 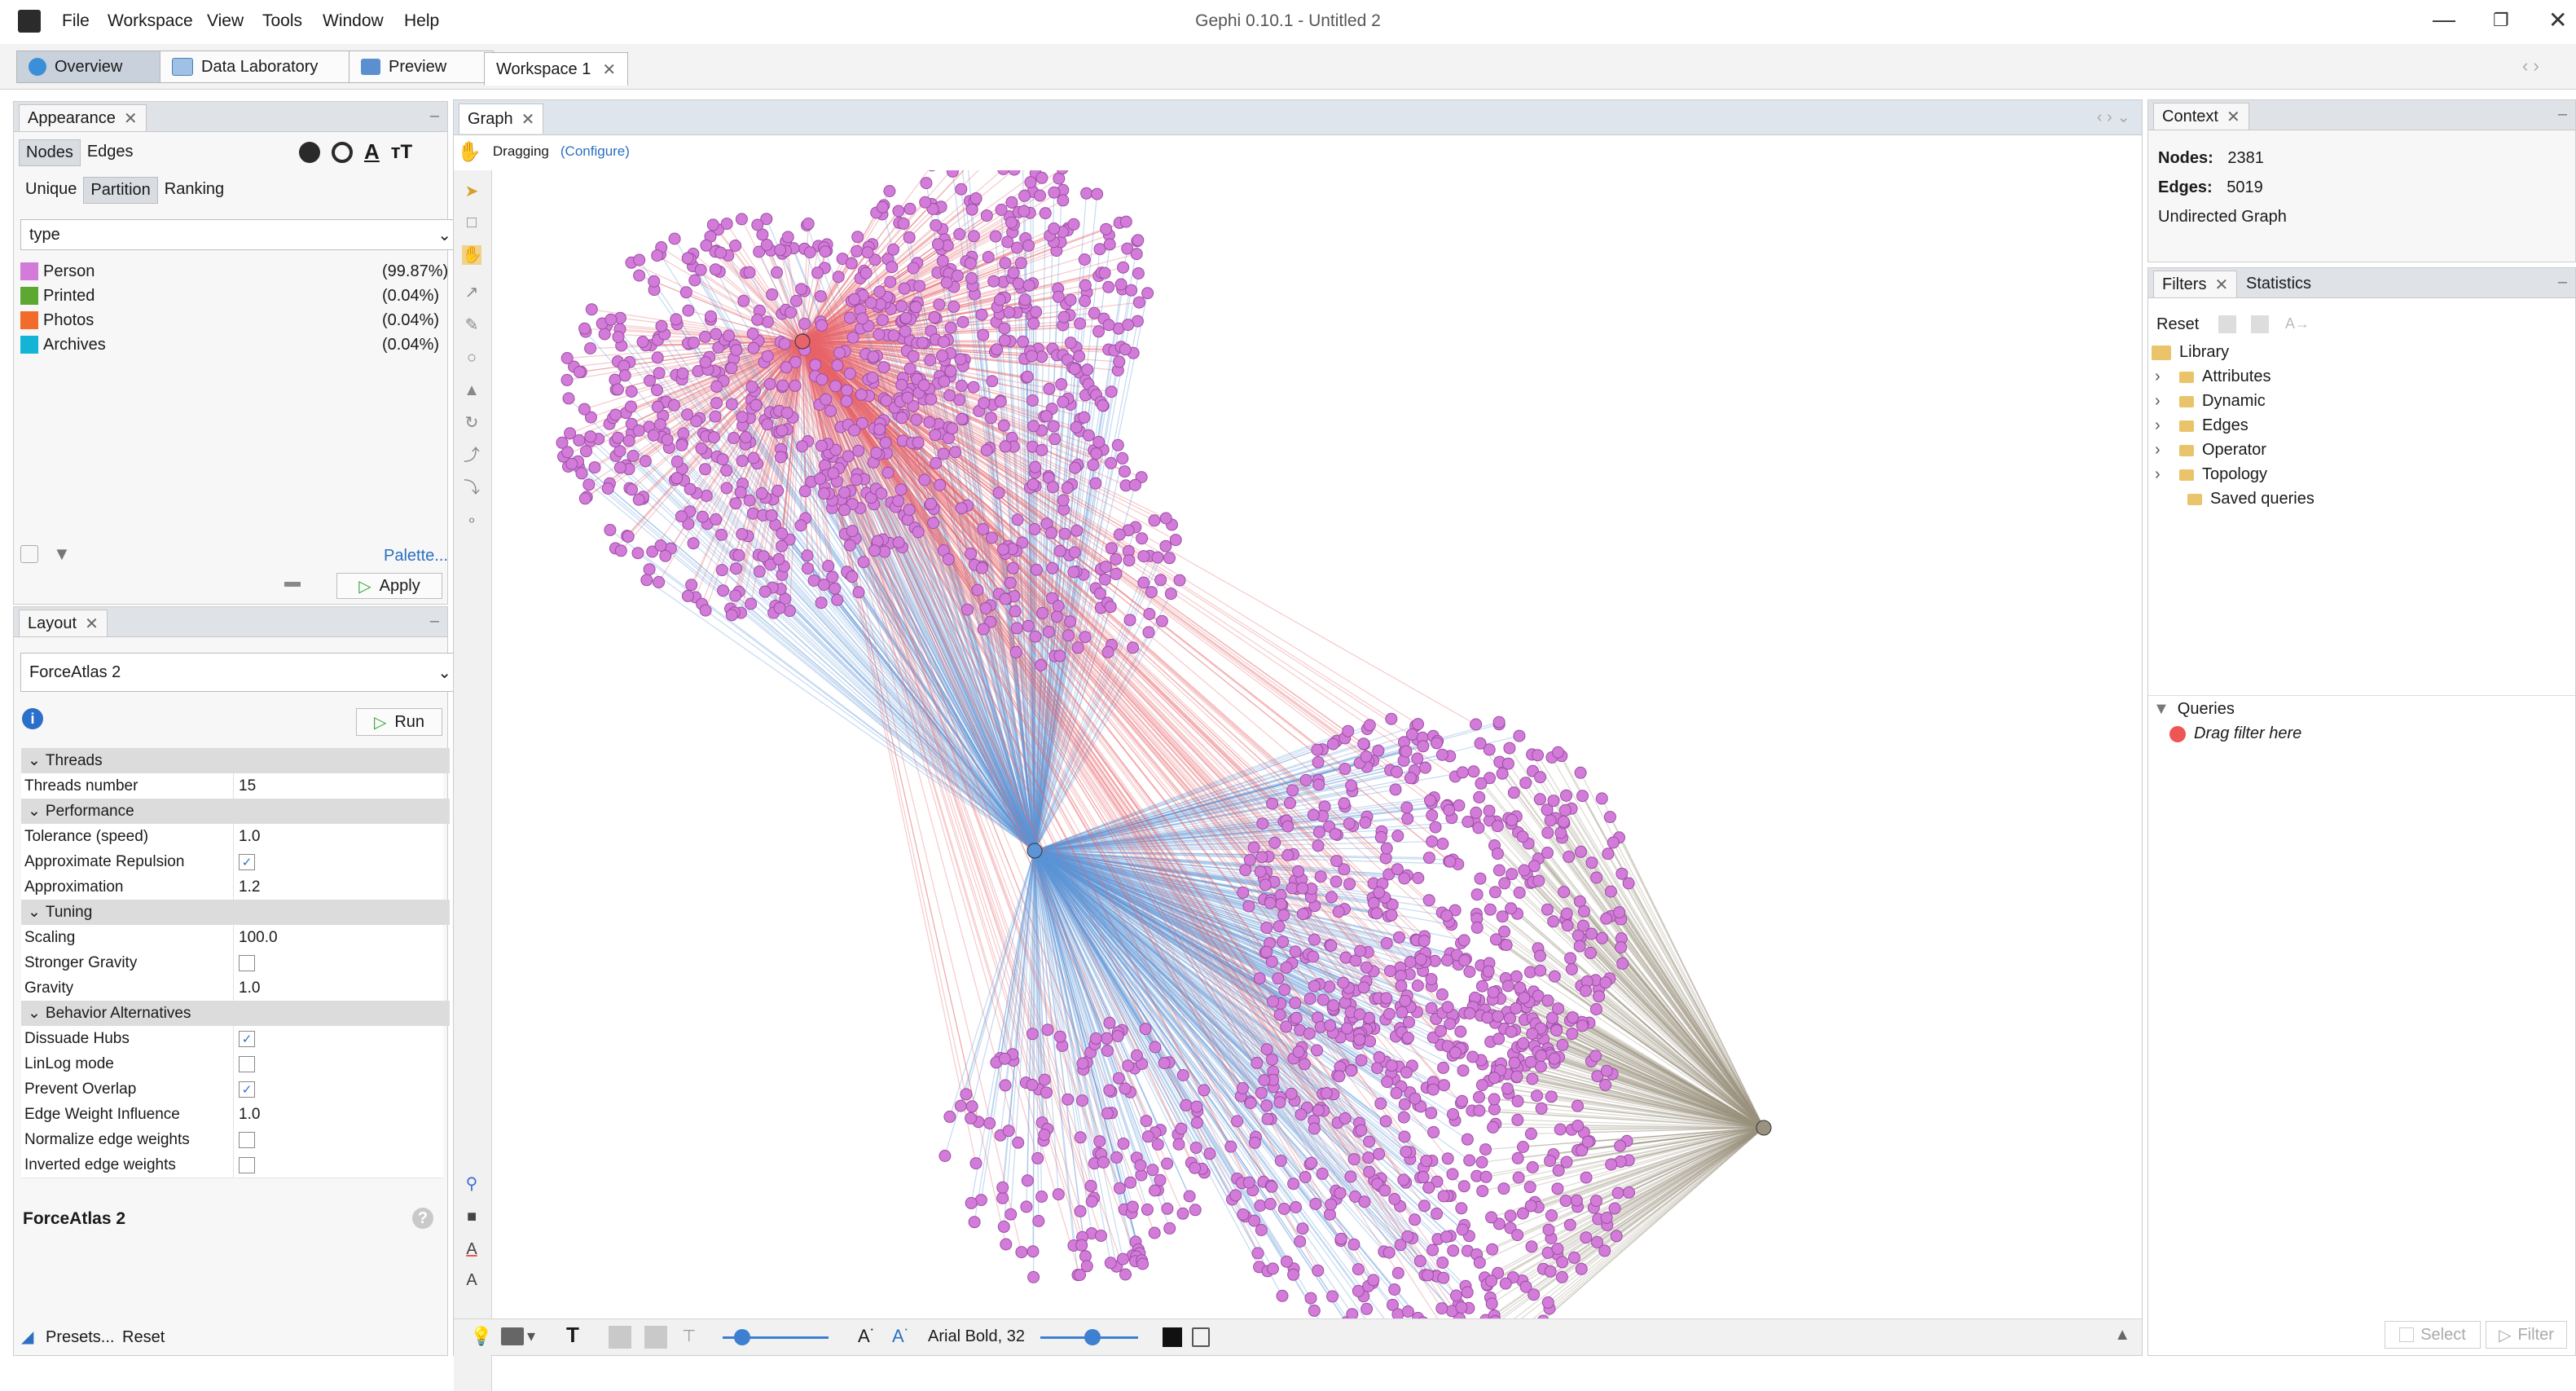 I want to click on legend-item: Person(99.87%), so click(x=69, y=272).